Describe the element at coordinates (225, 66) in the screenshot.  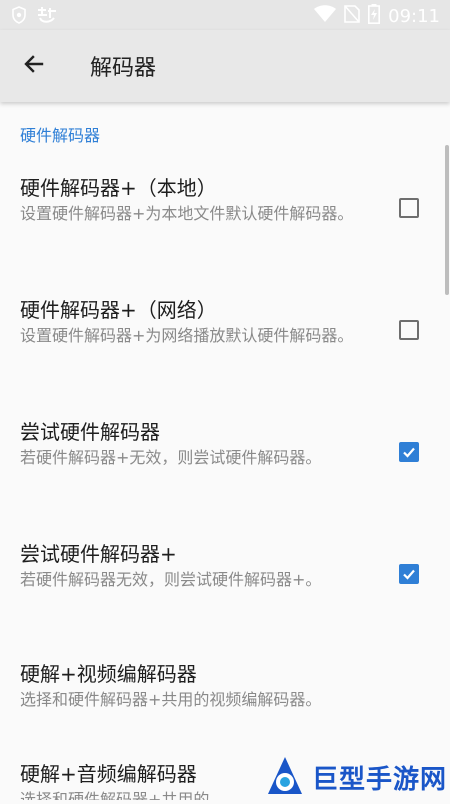
I see `toolbar: 解码器` at that location.